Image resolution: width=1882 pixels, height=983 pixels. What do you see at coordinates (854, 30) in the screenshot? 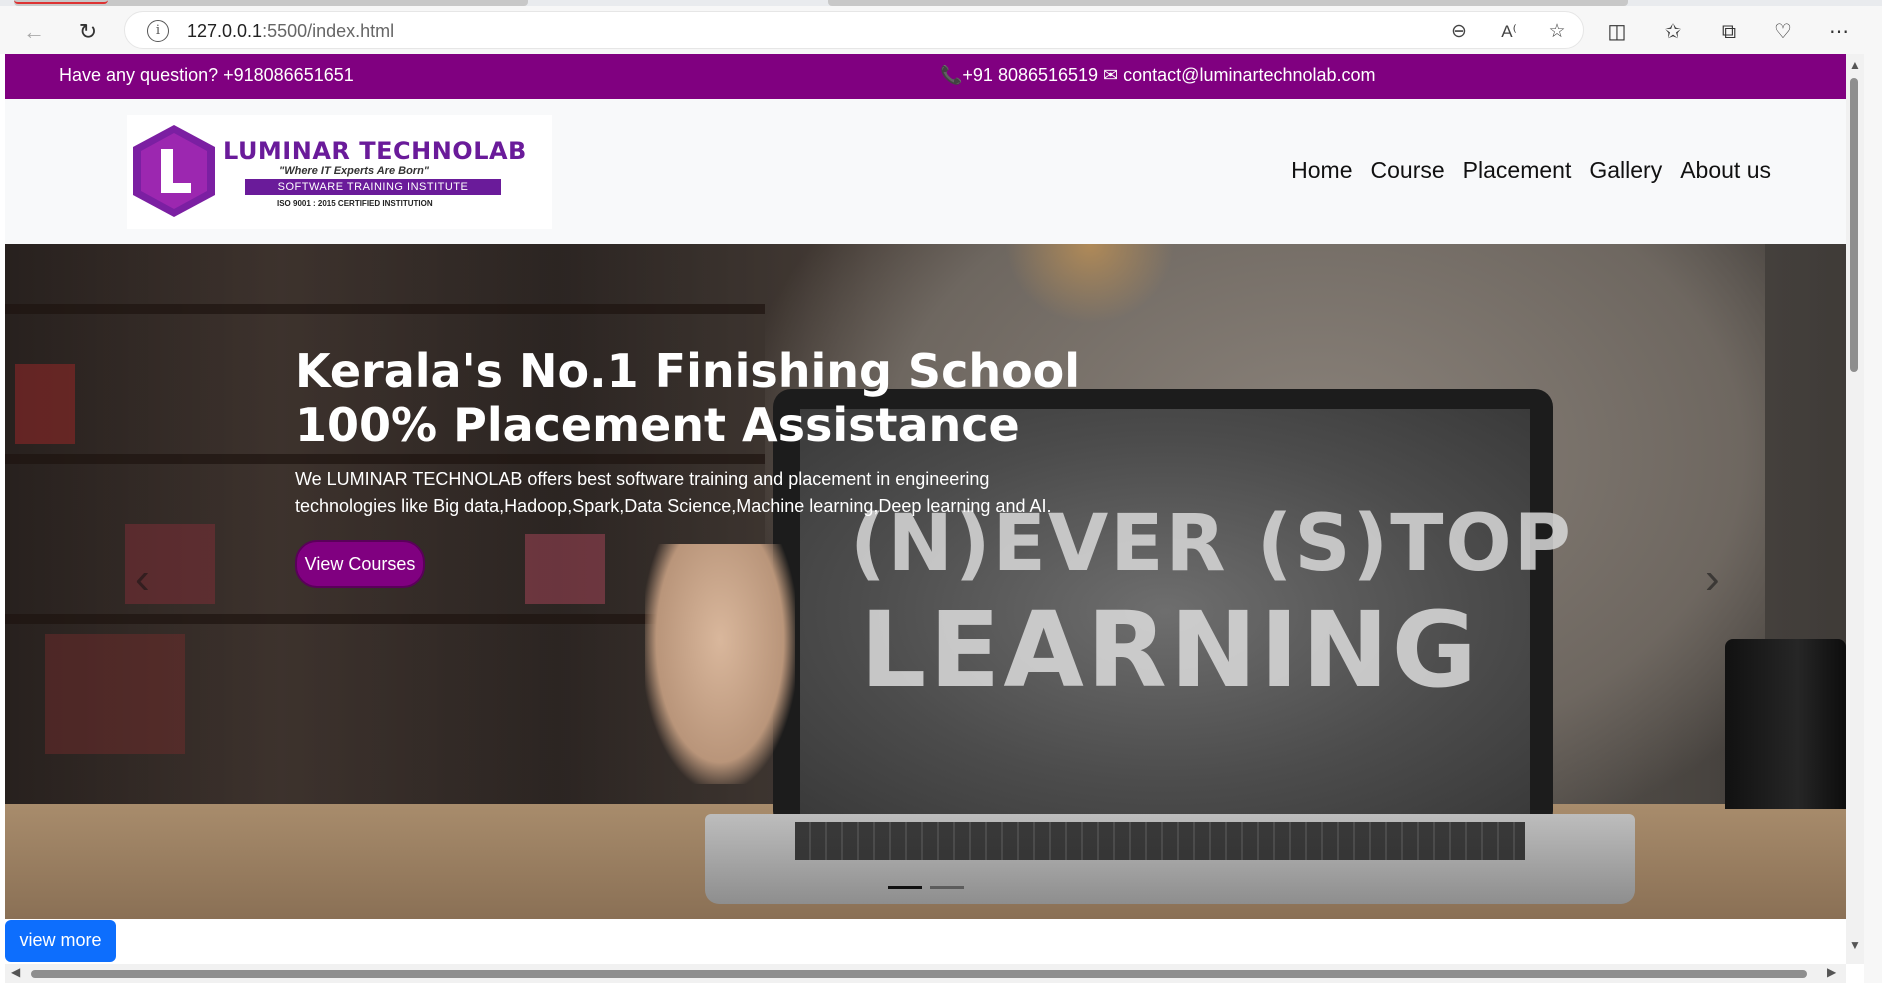
I see `address-bar: i 127.0.0.1:5500/index.html ⊖ A⁽ ☆` at bounding box center [854, 30].